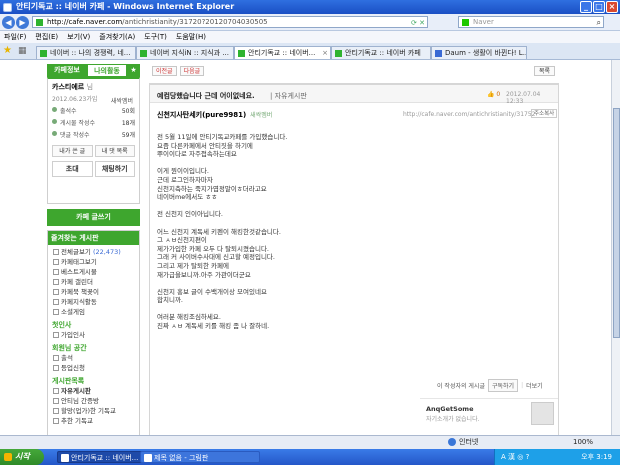 The width and height of the screenshot is (620, 465). Describe the element at coordinates (67, 358) in the screenshot. I see `board-label: 출석` at that location.